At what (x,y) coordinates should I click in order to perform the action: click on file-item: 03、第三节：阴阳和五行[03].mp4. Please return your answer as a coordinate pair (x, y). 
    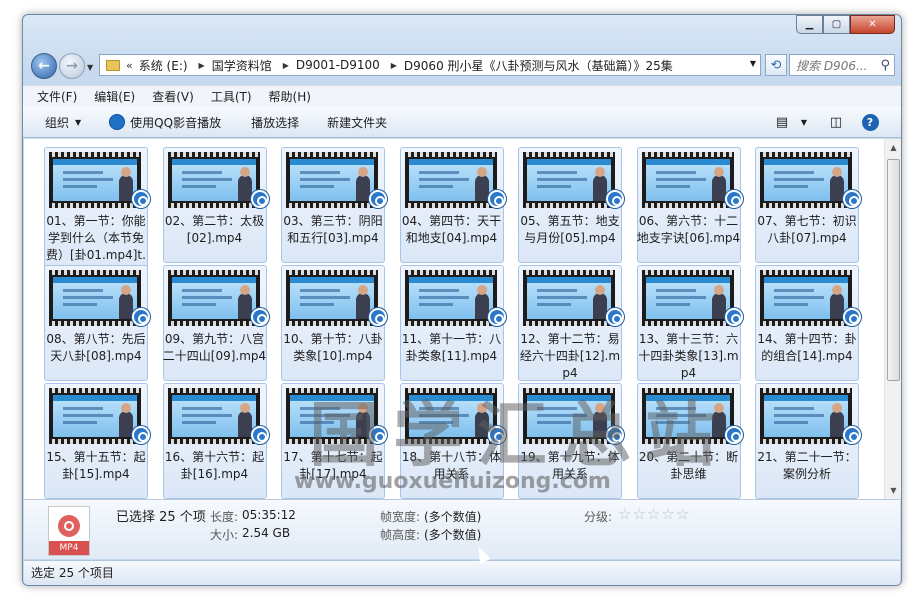
    Looking at the image, I should click on (334, 209).